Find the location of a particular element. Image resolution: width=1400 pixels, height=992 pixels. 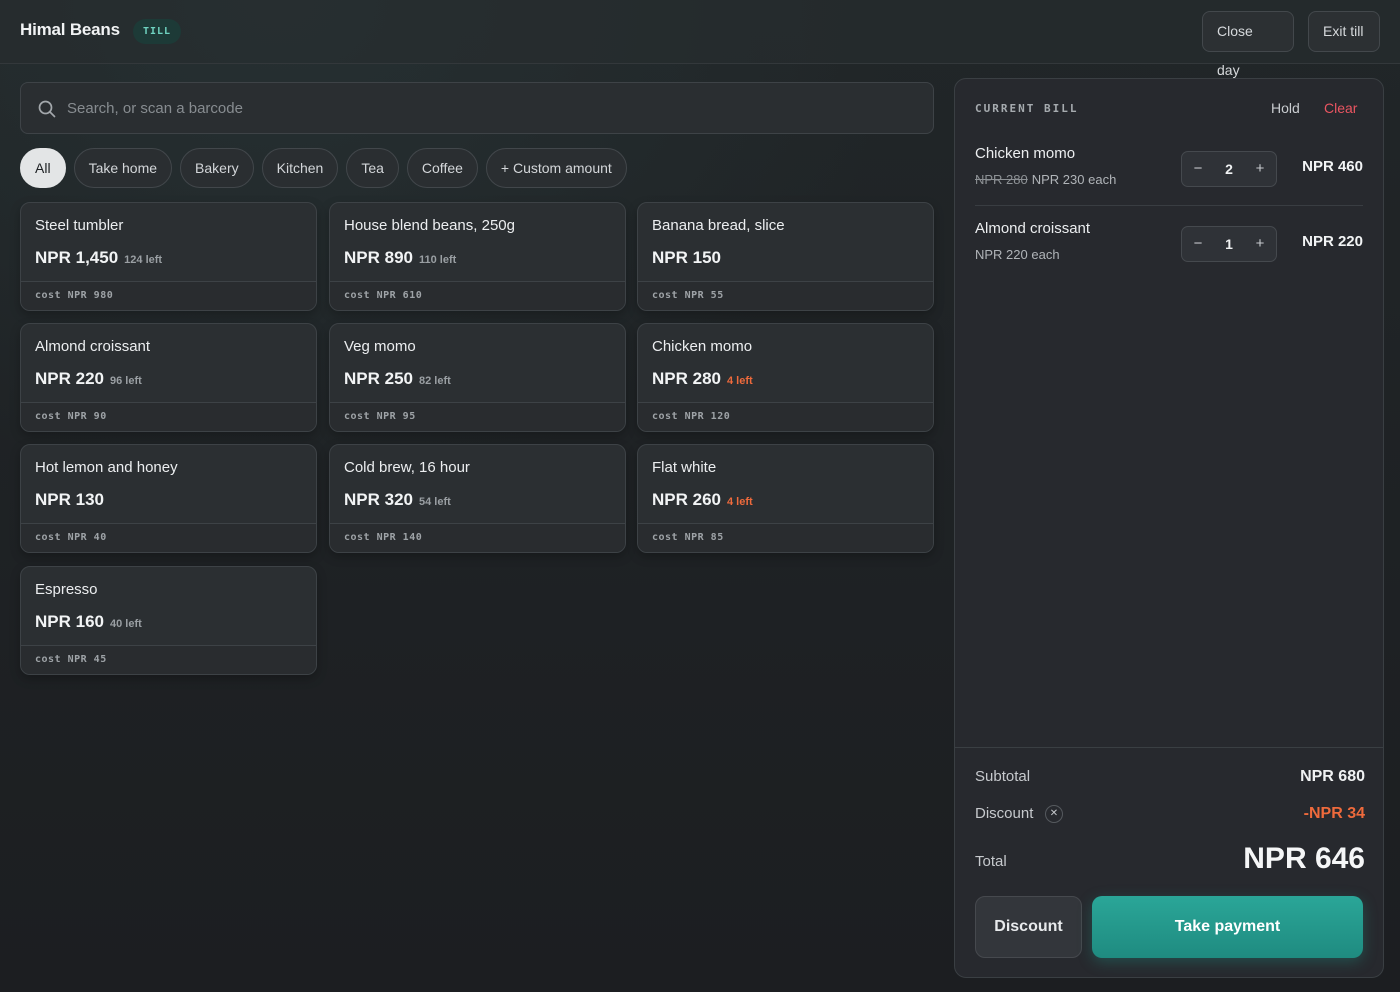

product-footer: cost NPR 980 is located at coordinates (168, 295).